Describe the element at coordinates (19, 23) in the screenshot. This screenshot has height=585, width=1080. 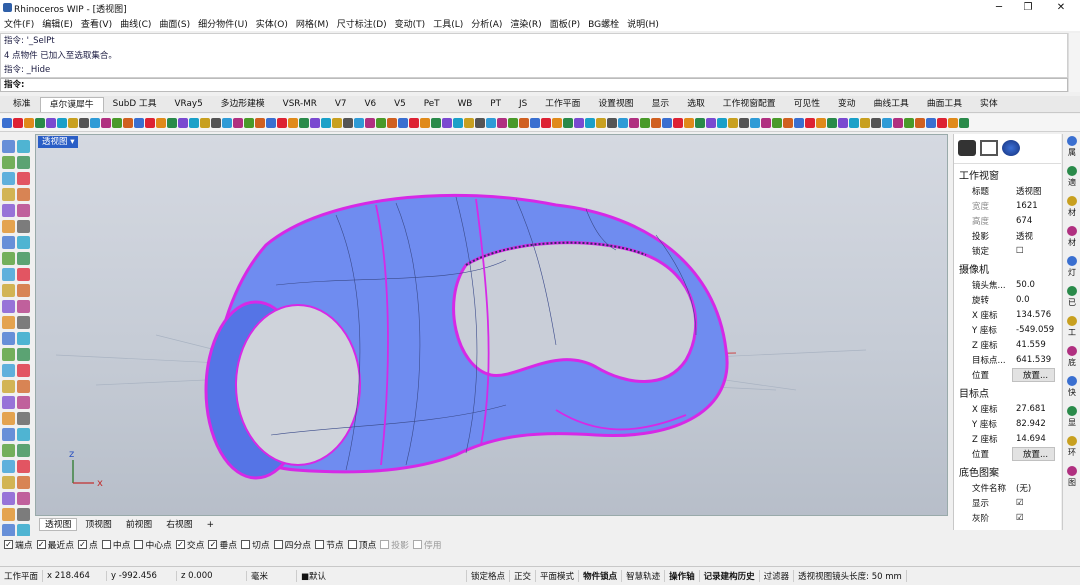
I see `menu-file: 文件(F)` at that location.